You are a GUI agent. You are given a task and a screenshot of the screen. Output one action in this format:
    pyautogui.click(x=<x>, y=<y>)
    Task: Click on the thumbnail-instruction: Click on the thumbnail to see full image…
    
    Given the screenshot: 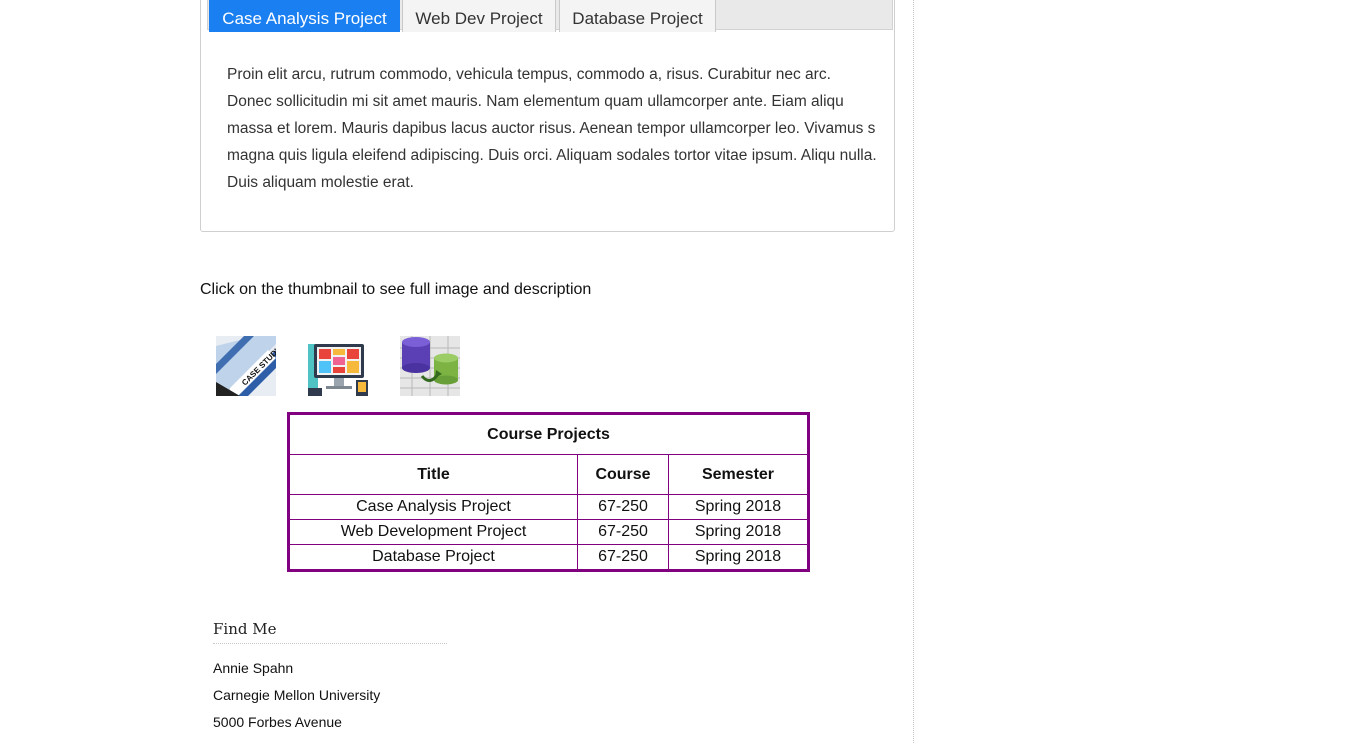 What is the action you would take?
    pyautogui.click(x=396, y=289)
    